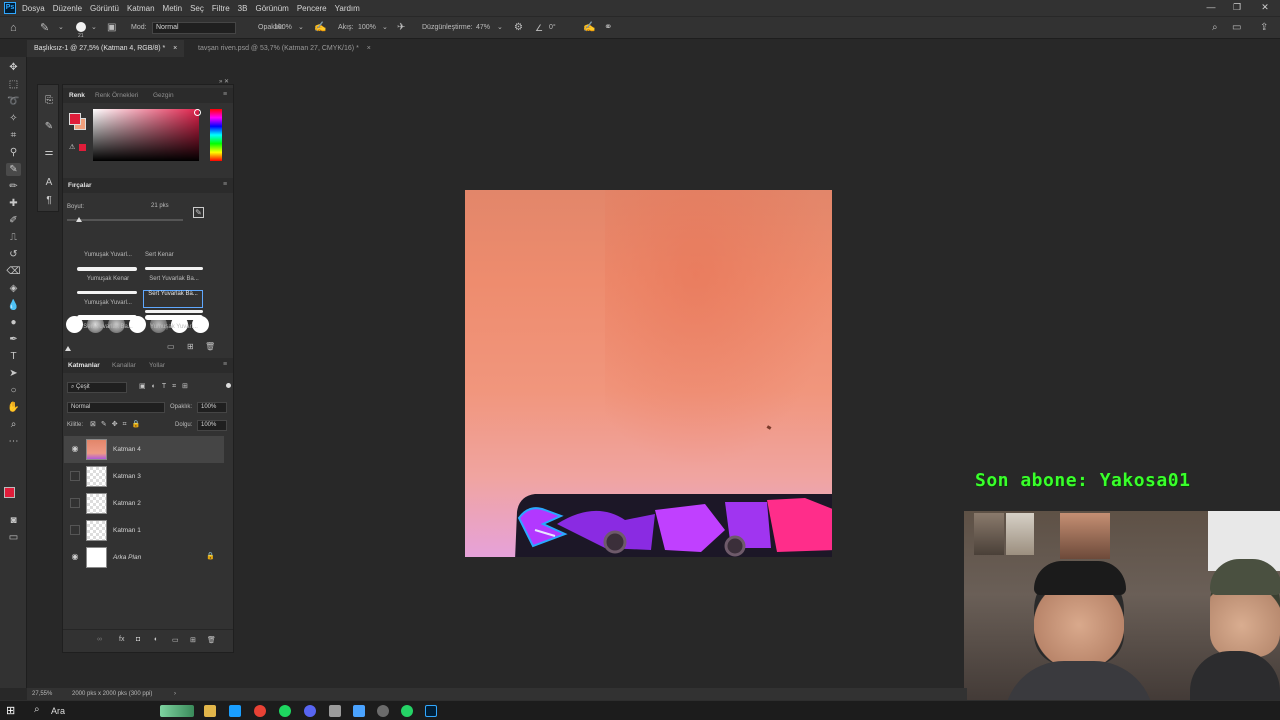 The image size is (1280, 720). What do you see at coordinates (383, 711) in the screenshot?
I see `obs-icon` at bounding box center [383, 711].